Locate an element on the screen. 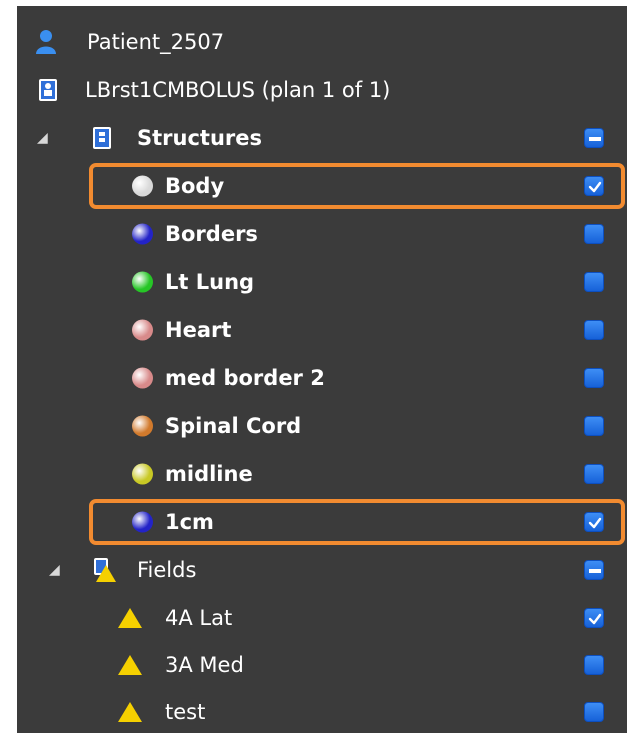  structure-label: midline is located at coordinates (209, 473).